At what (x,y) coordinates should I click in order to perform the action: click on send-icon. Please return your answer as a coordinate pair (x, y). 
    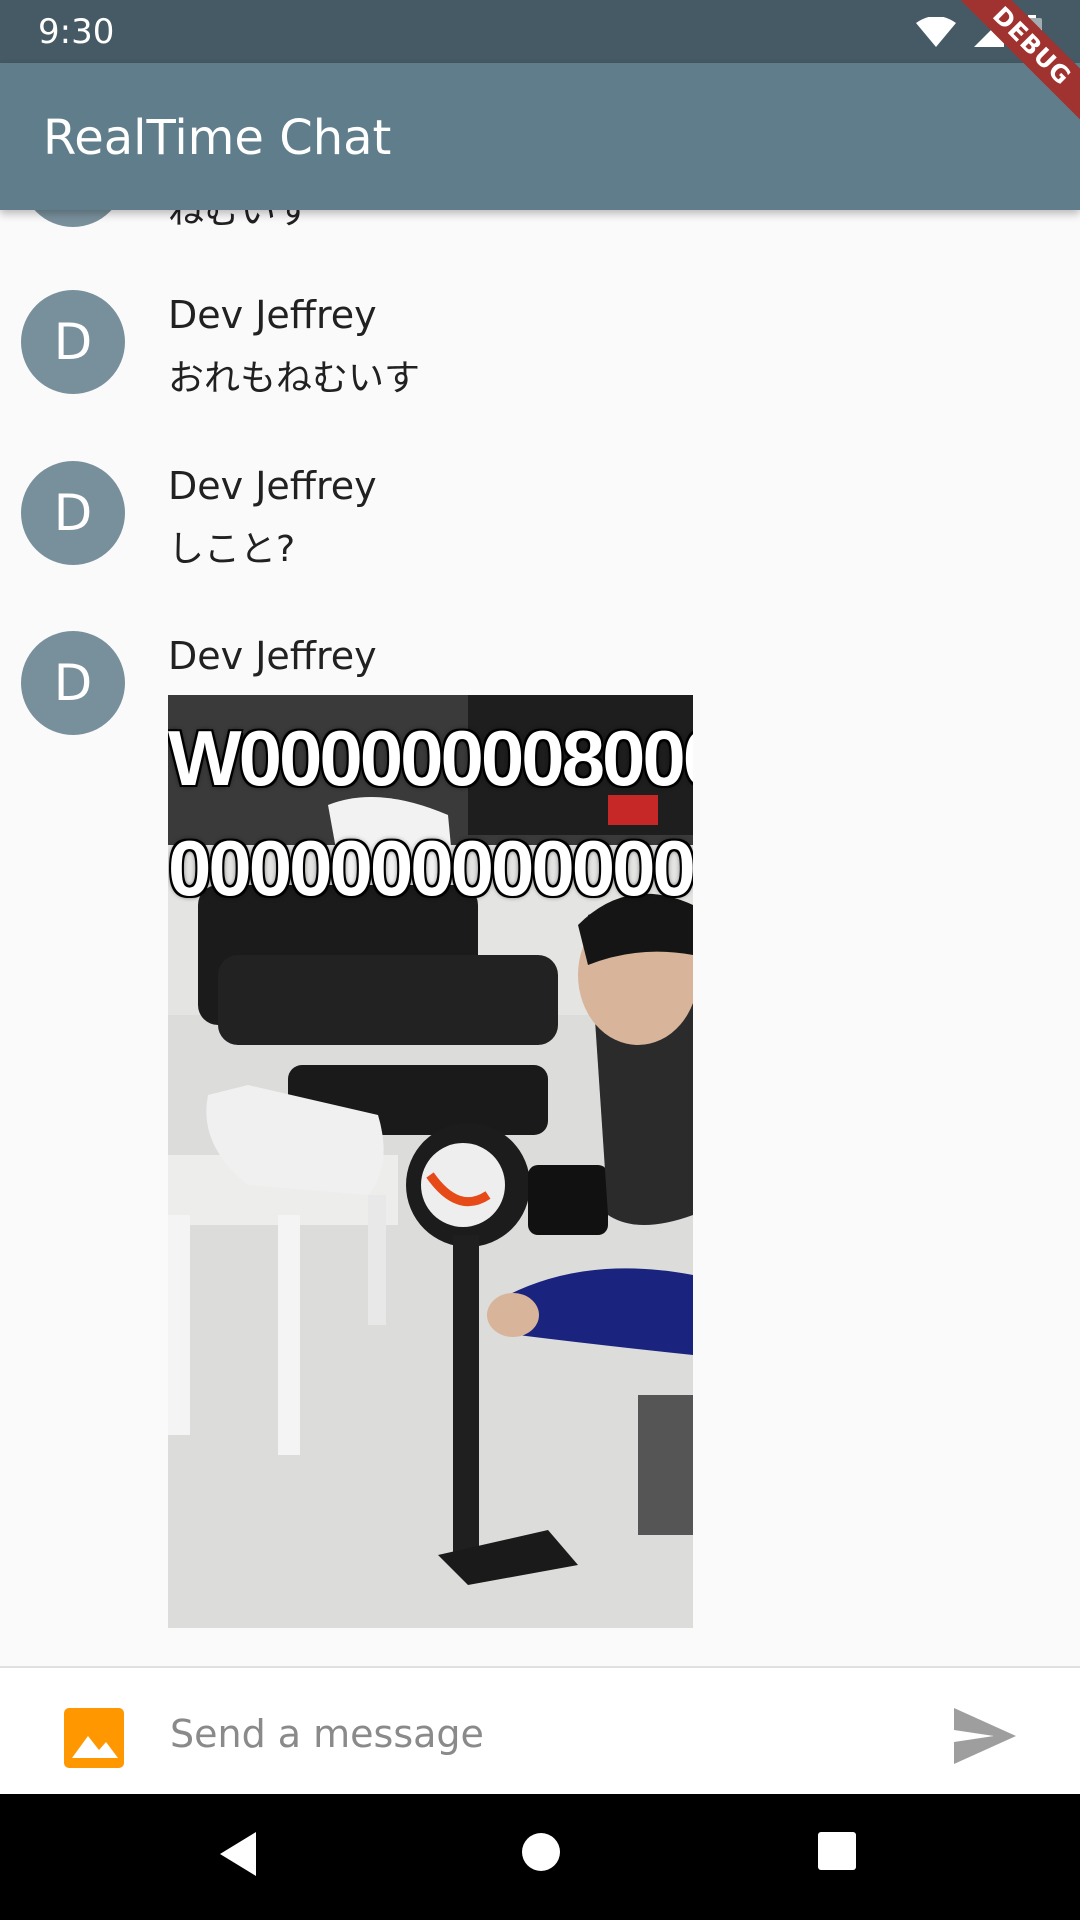
    Looking at the image, I should click on (985, 1736).